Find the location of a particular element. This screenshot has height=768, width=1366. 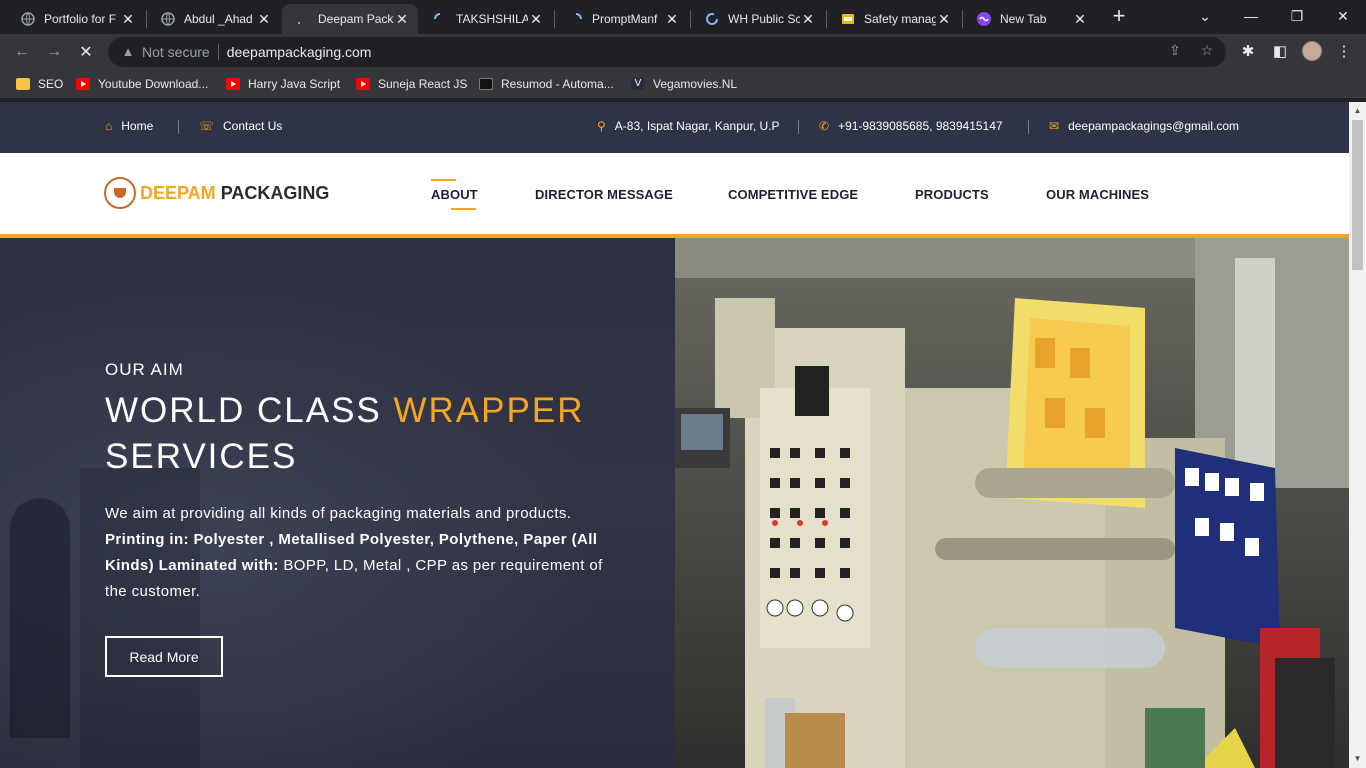

url-text: deepampackaging.com is located at coordinates (299, 52).